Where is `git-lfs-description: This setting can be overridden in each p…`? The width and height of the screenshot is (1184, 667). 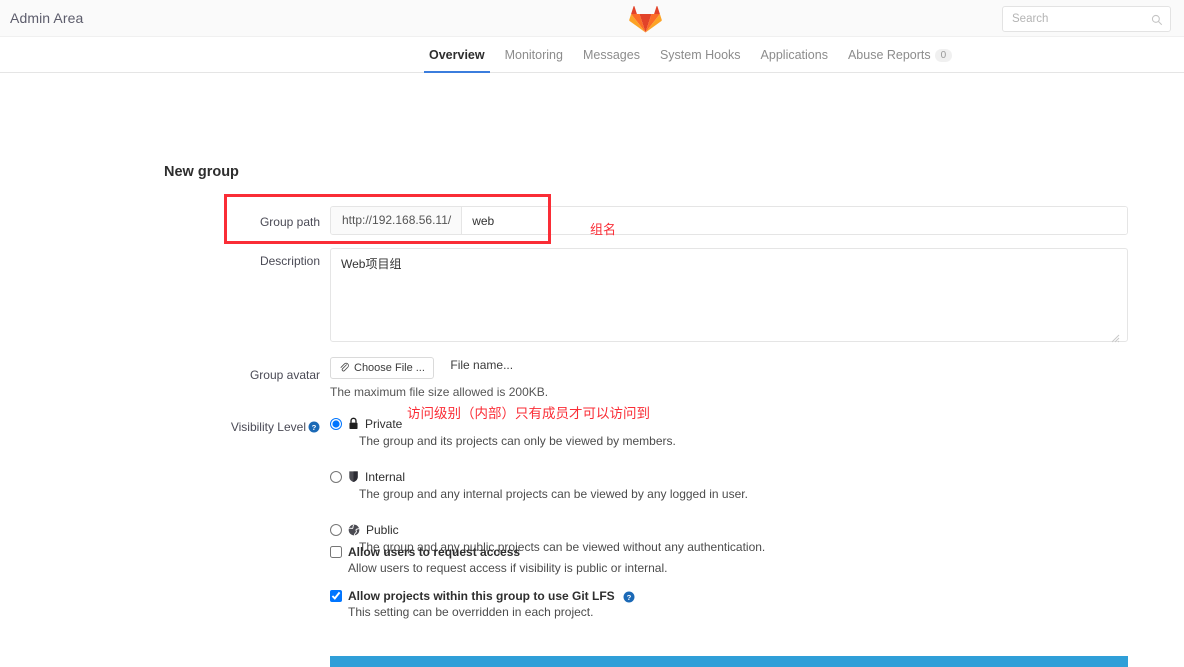
git-lfs-description: This setting can be overridden in each p… is located at coordinates (471, 612).